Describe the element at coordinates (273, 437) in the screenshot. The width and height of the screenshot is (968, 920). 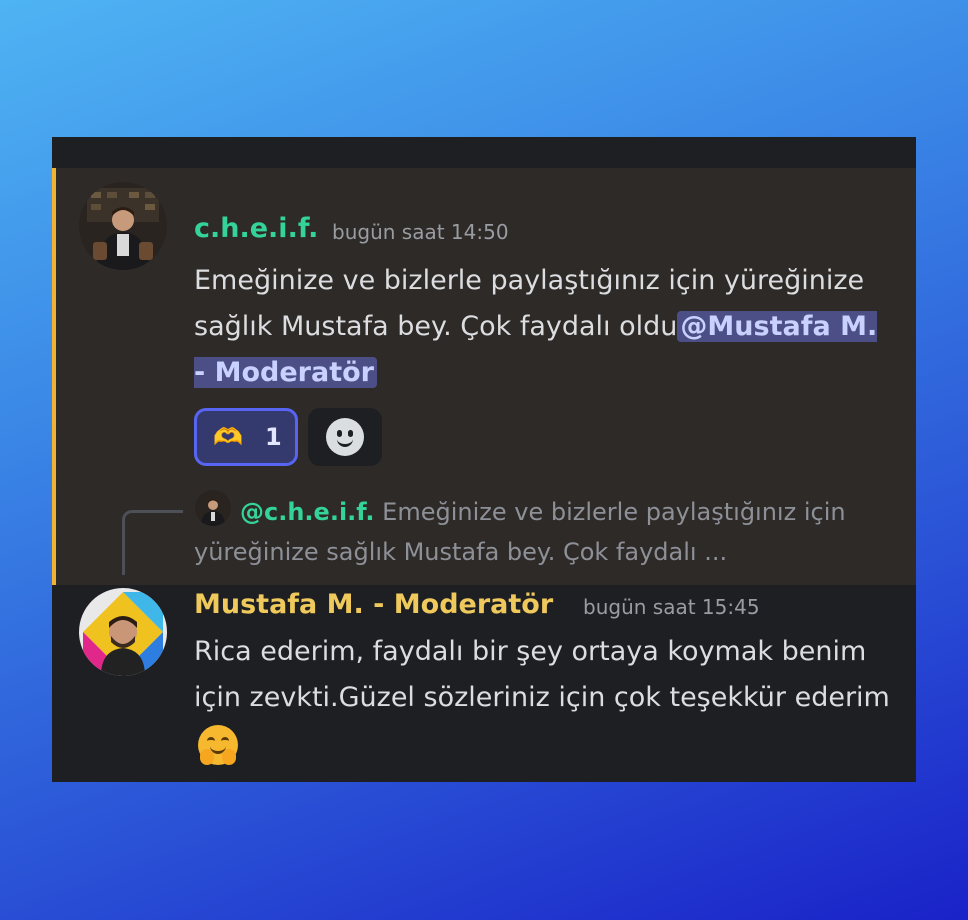
I see `reaction-count: 1` at that location.